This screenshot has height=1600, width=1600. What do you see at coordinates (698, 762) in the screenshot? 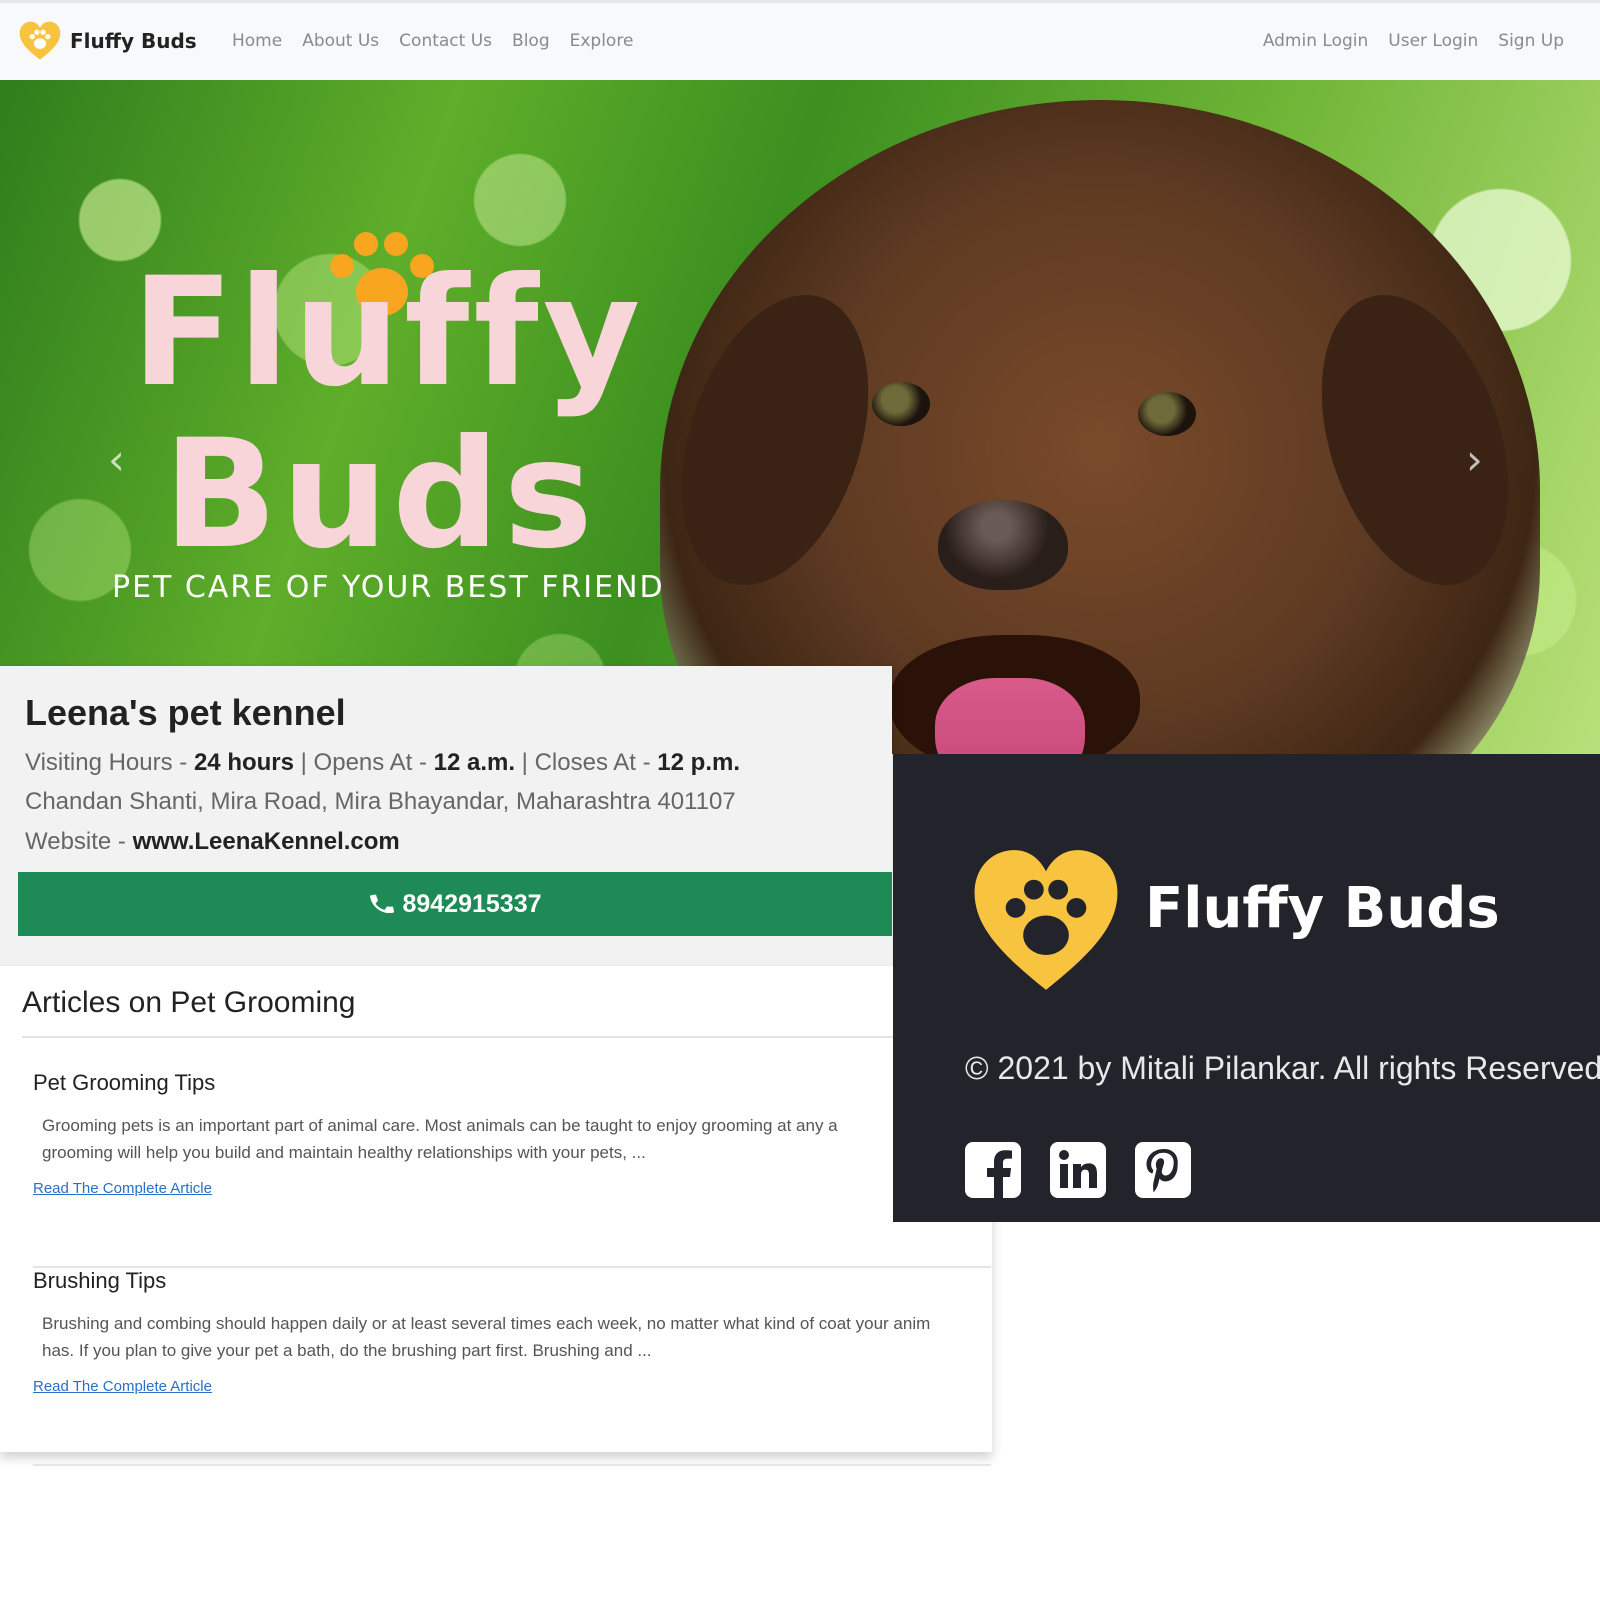
I see `closes-at-value: 12 p.m.` at bounding box center [698, 762].